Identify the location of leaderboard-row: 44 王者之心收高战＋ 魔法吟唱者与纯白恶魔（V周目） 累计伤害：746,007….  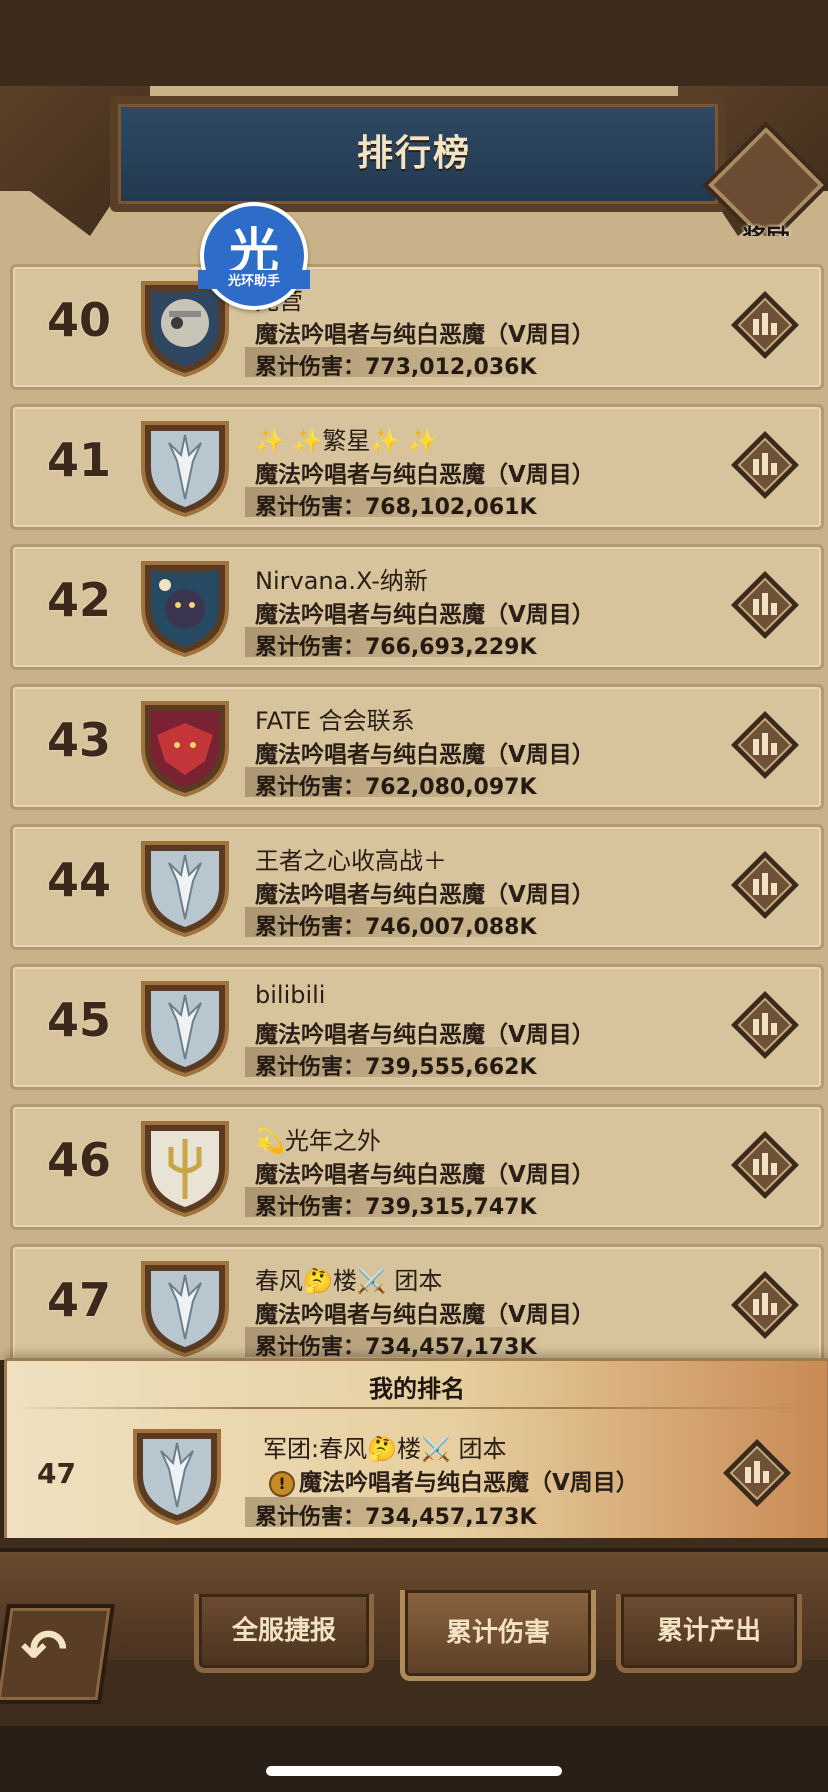
(417, 887).